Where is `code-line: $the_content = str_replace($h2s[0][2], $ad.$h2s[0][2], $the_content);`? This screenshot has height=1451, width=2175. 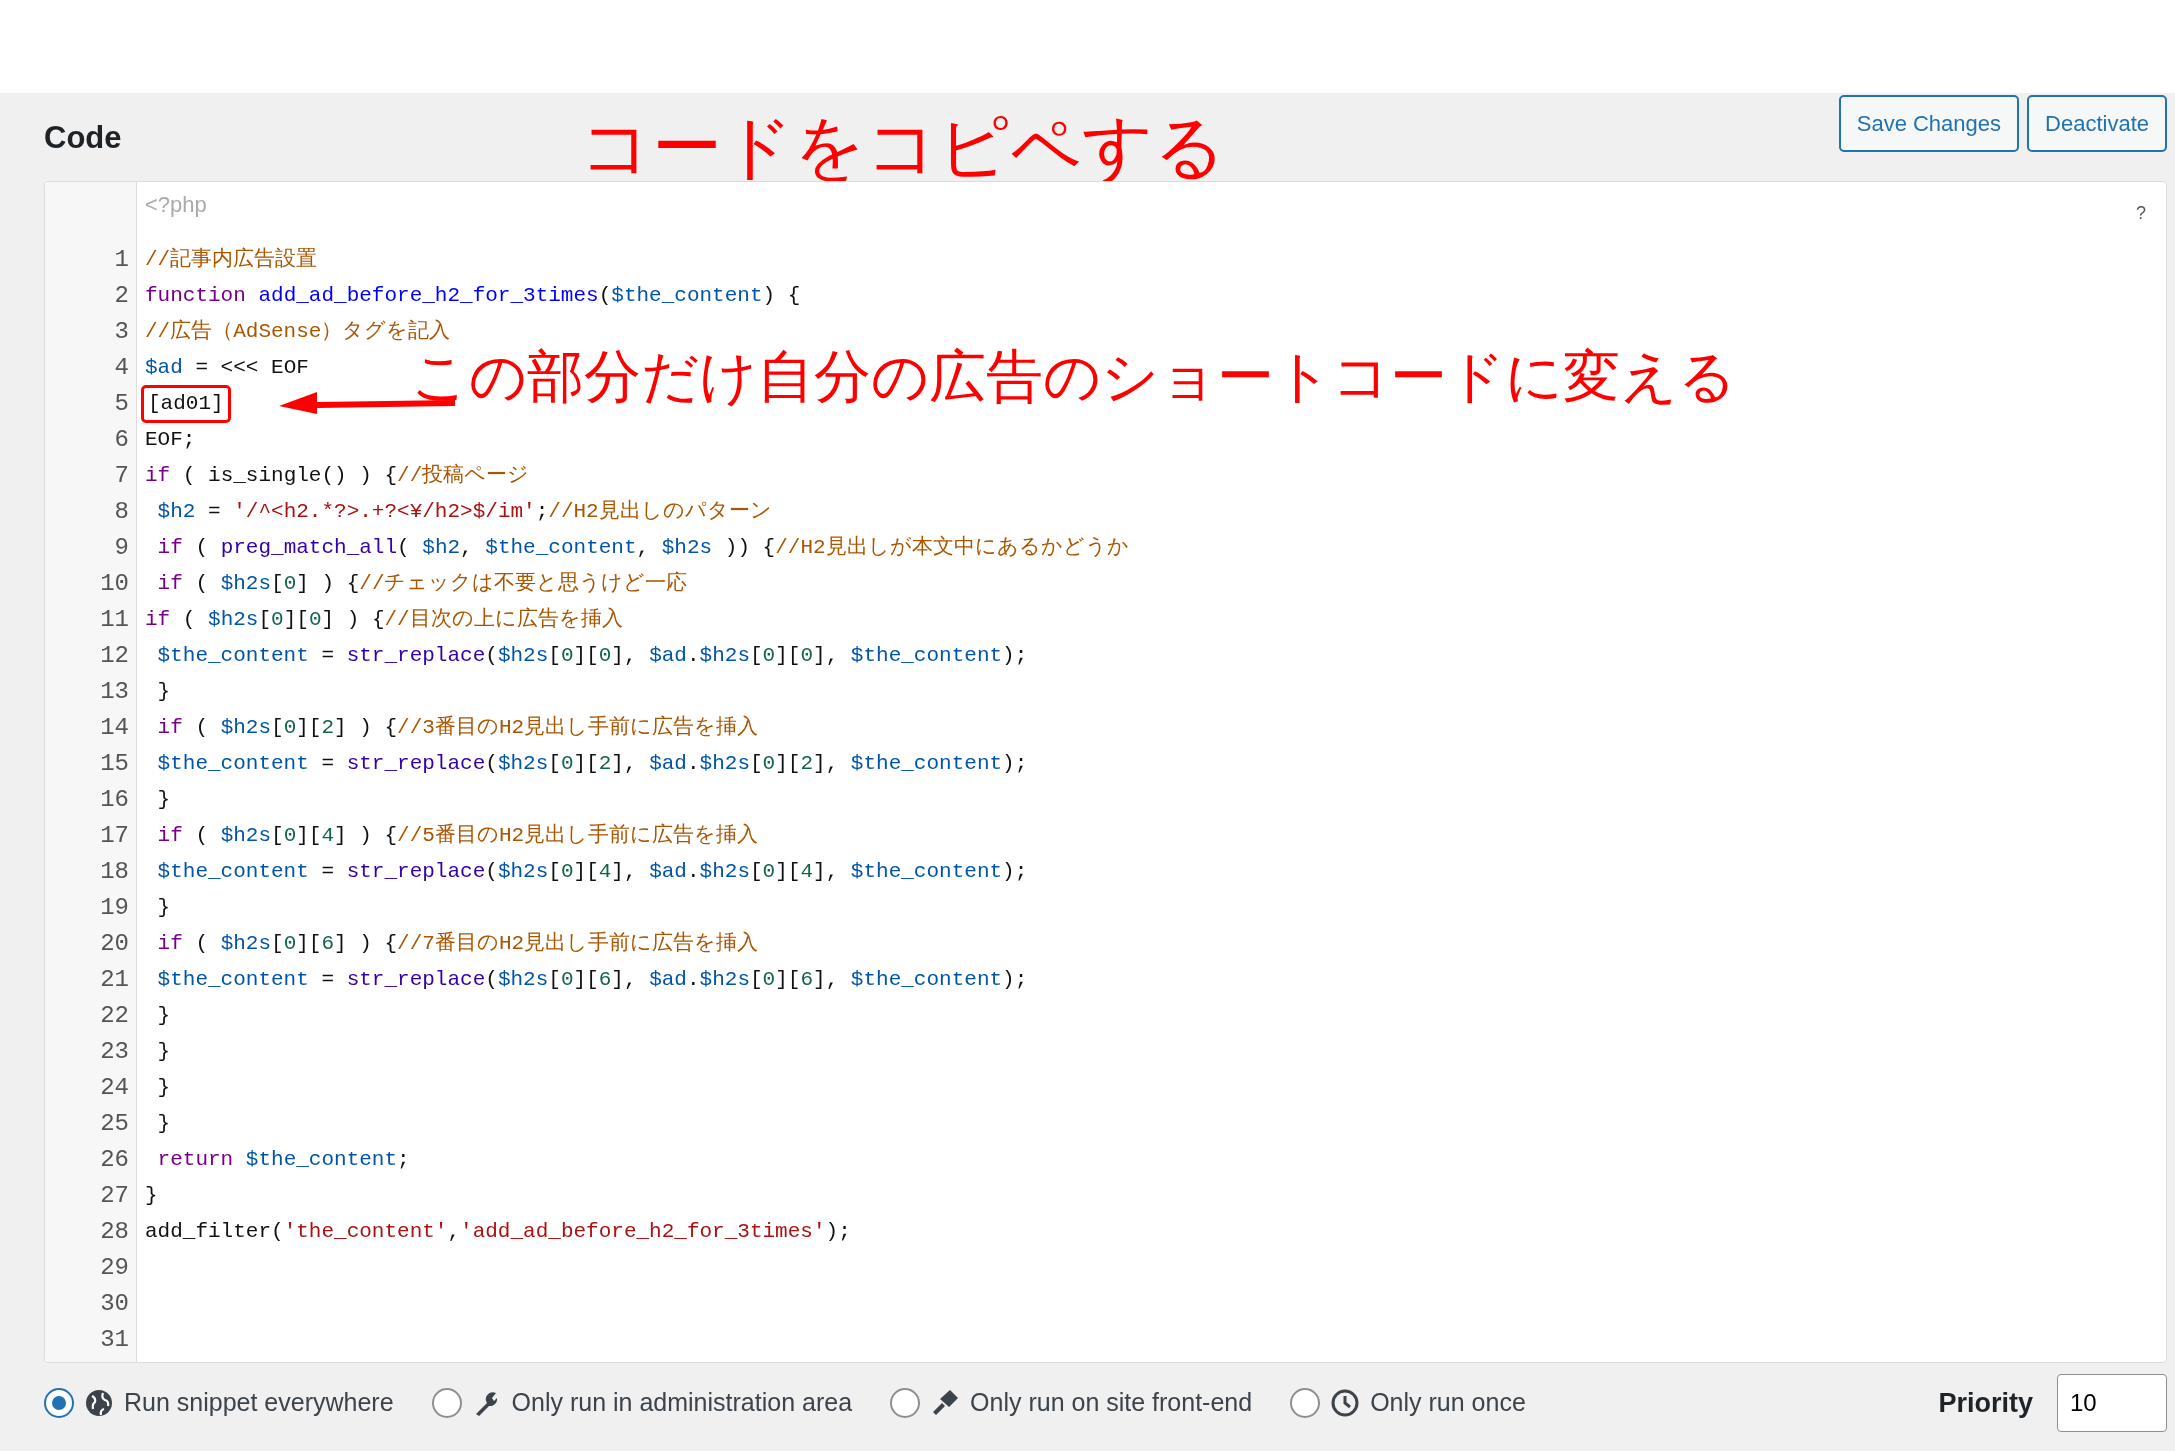
code-line: $the_content = str_replace($h2s[0][2], $ad.$h2s[0][2], $the_content); is located at coordinates (592, 764).